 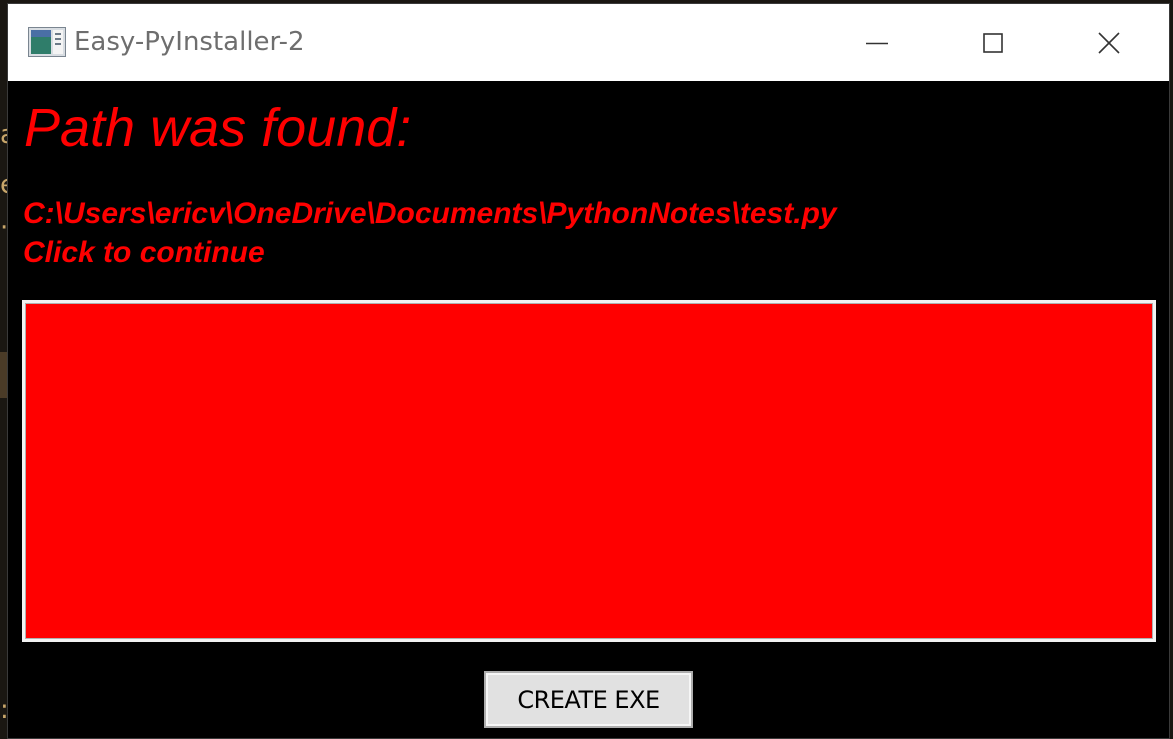 I want to click on maximize-icon, so click(x=993, y=42).